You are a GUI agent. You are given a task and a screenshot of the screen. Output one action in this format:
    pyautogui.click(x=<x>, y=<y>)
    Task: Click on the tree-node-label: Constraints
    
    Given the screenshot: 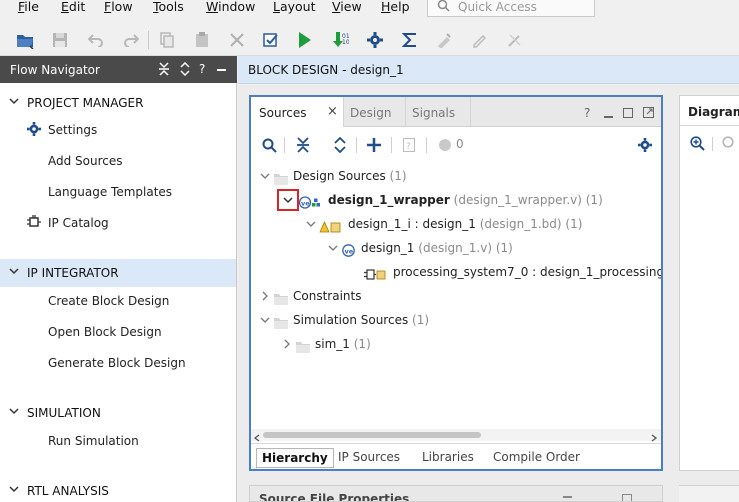 What is the action you would take?
    pyautogui.click(x=327, y=296)
    